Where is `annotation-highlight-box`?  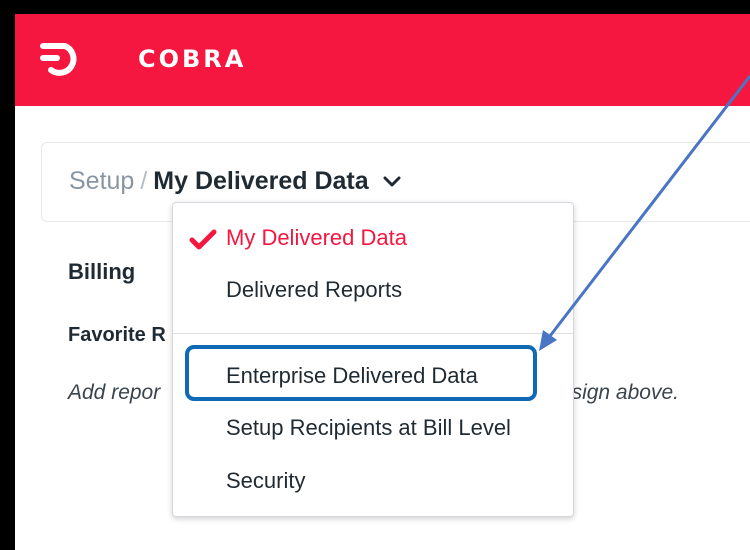
annotation-highlight-box is located at coordinates (361, 373).